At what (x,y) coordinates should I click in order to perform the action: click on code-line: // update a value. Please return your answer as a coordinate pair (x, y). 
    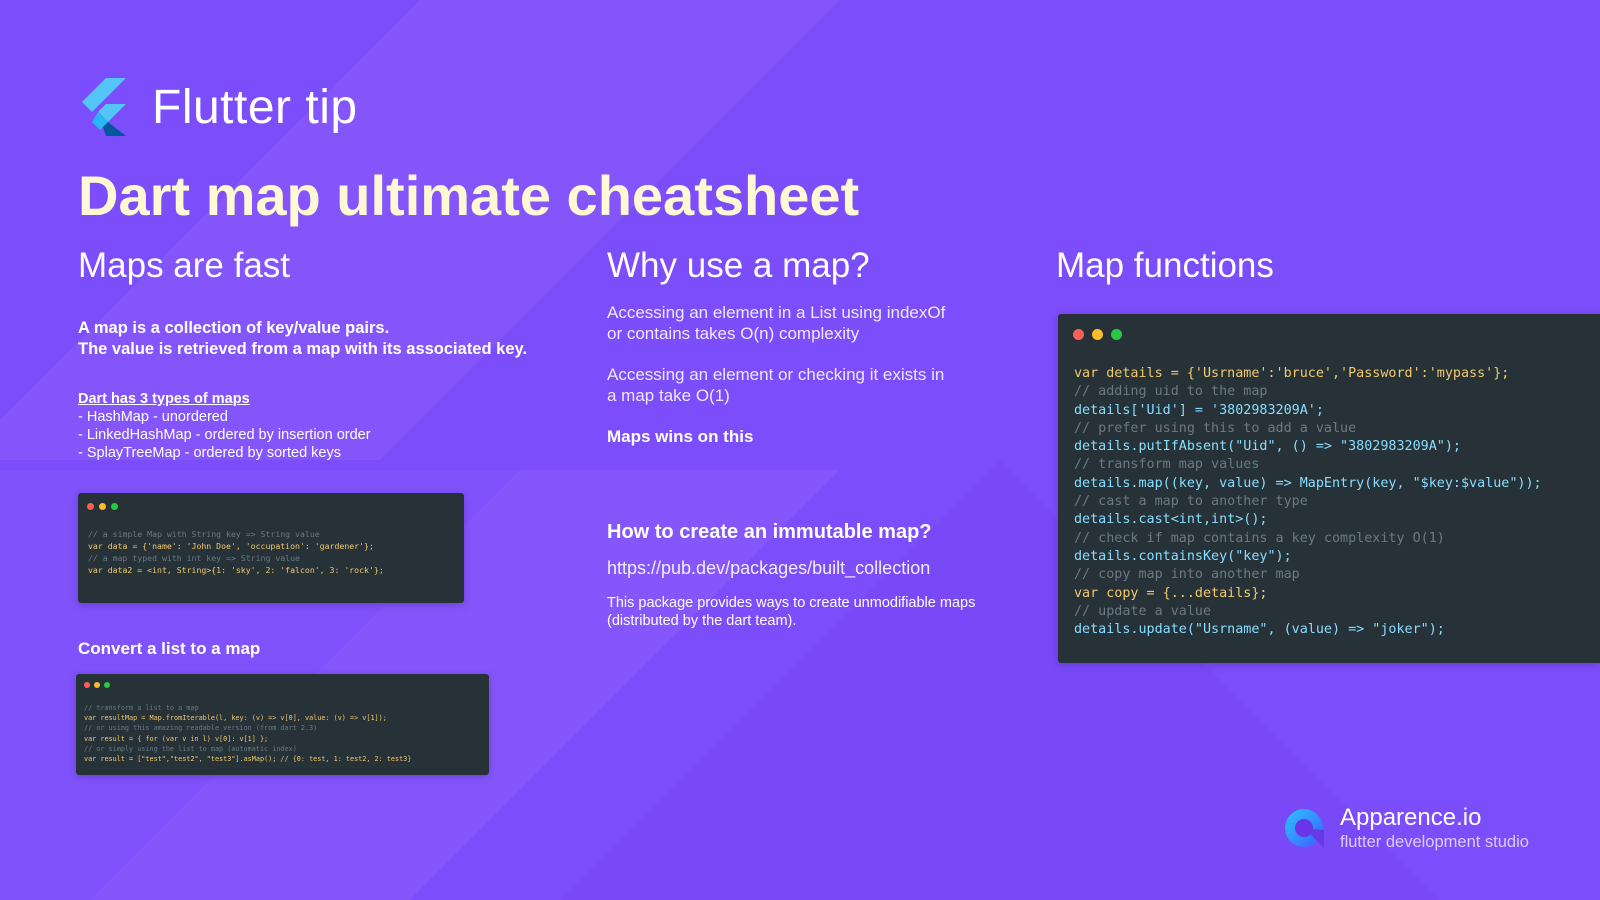
    Looking at the image, I should click on (1143, 611).